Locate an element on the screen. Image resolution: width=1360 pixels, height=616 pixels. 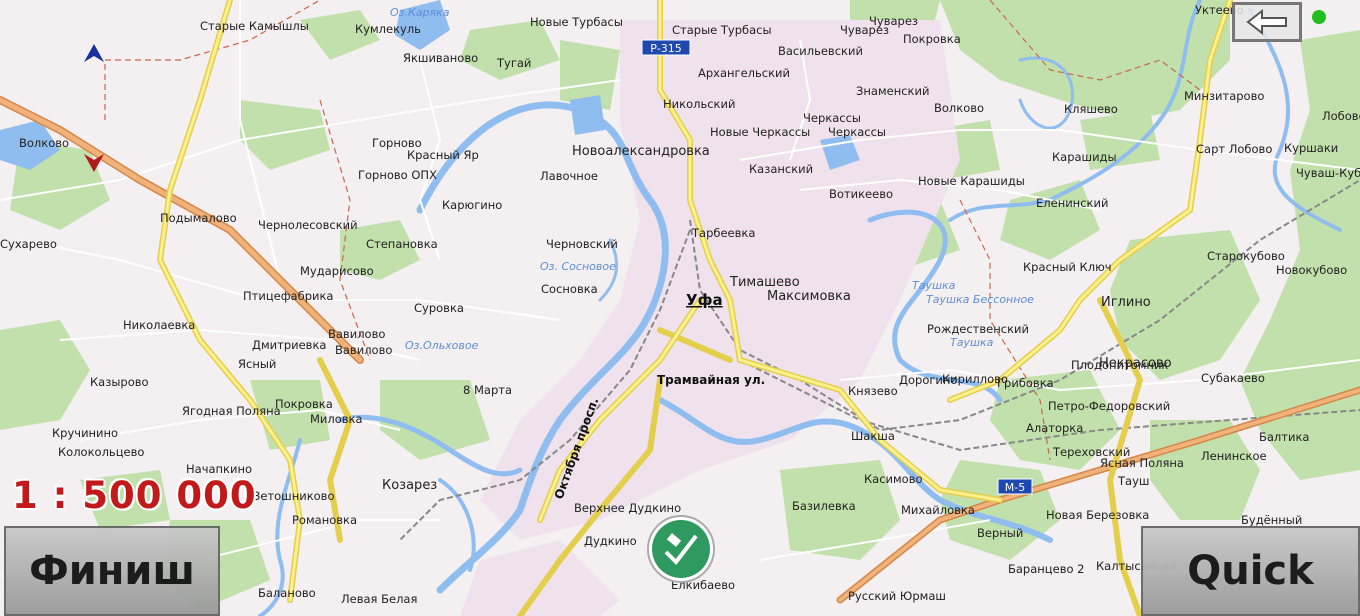
place-label: Чуваш-Кубово is located at coordinates (1328, 173).